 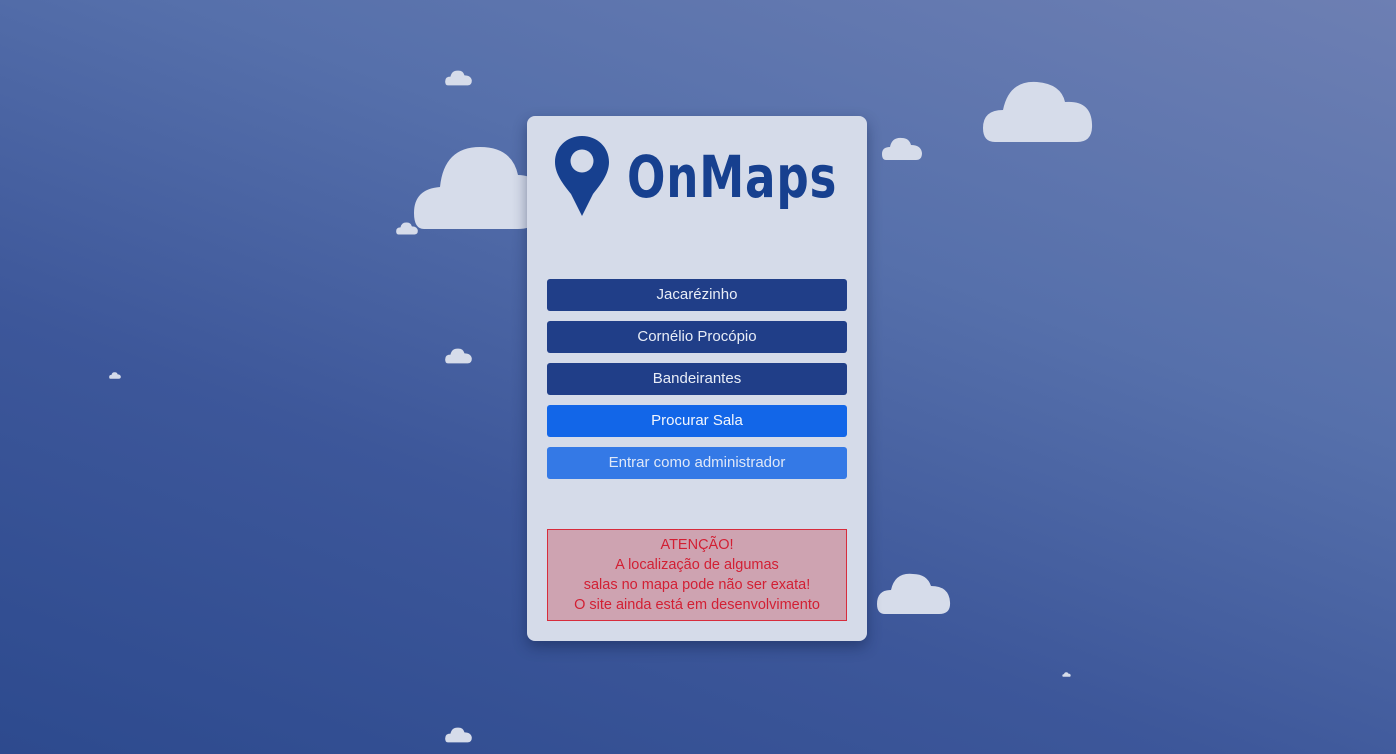 I want to click on warning-title: ATENÇÃO!, so click(x=697, y=545).